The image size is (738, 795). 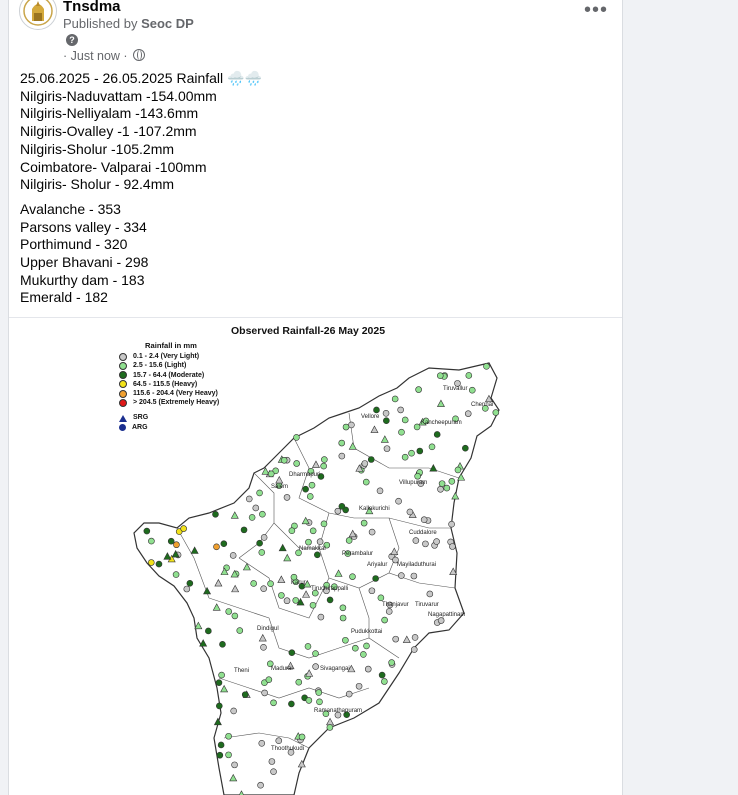 What do you see at coordinates (595, 10) in the screenshot?
I see `more-options-icon: •••` at bounding box center [595, 10].